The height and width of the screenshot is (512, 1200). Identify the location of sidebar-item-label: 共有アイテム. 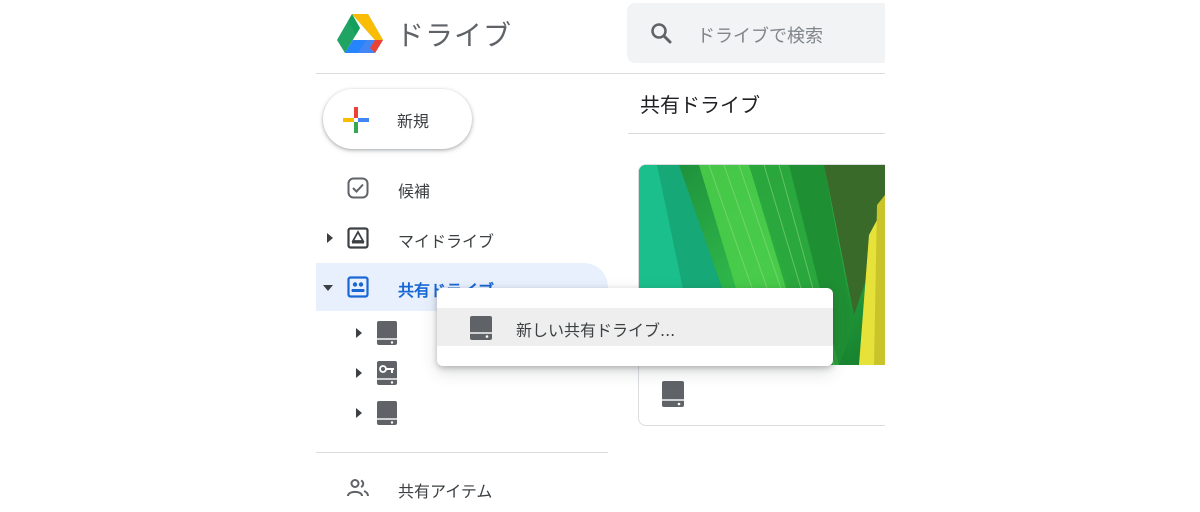
(445, 491).